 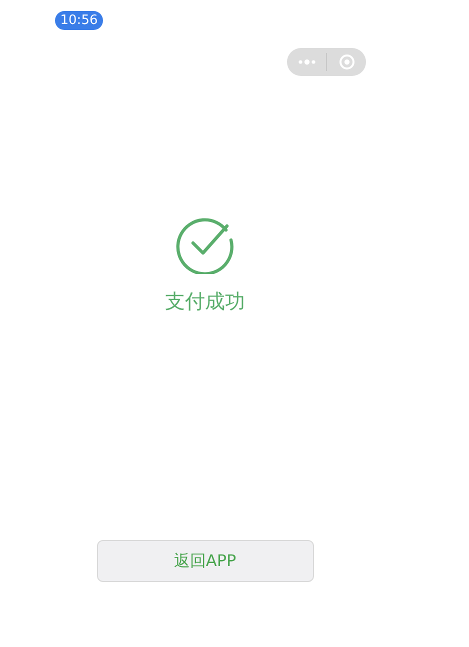 I want to click on success-check-icon, so click(x=205, y=245).